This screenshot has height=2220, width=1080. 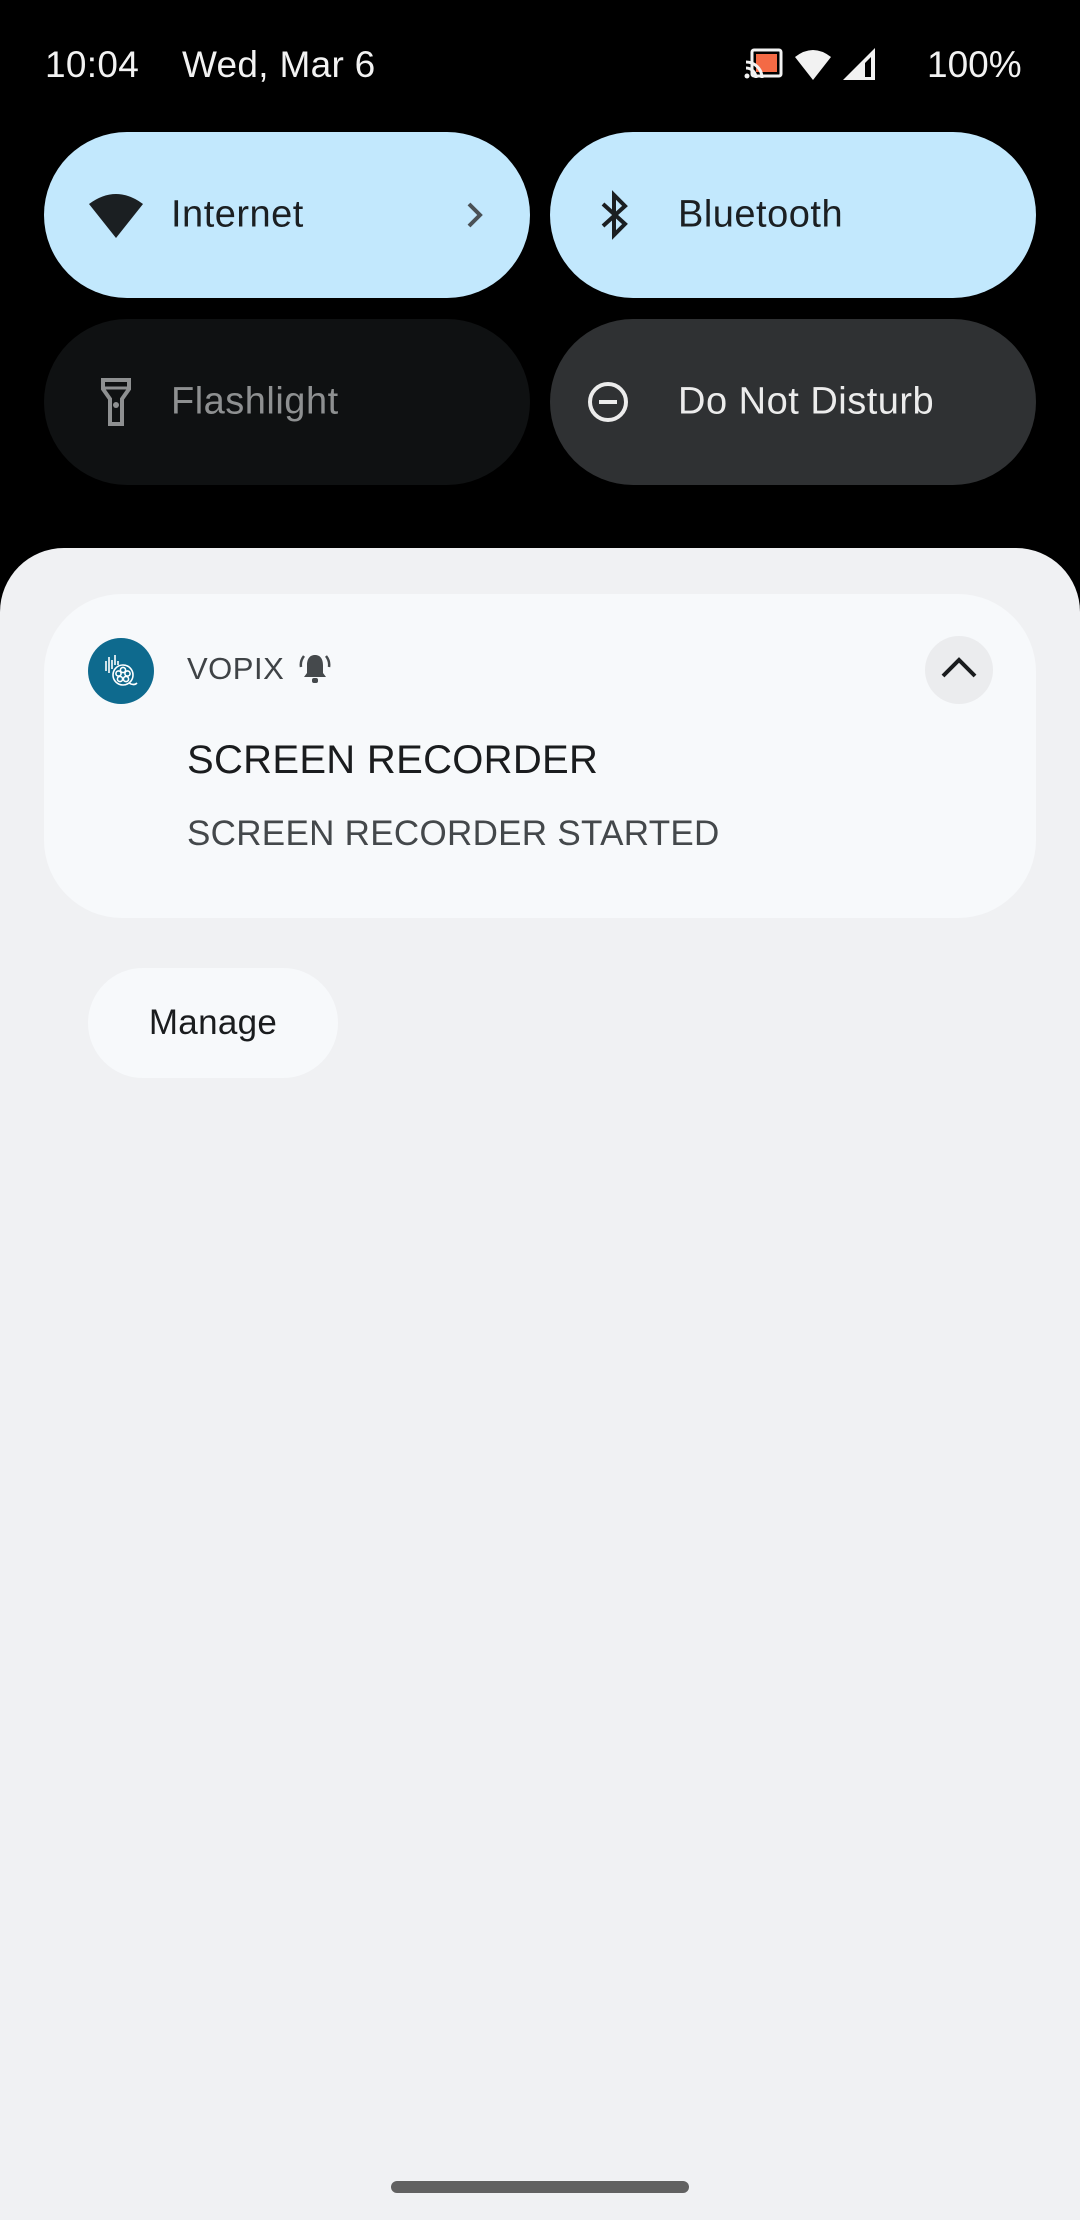 What do you see at coordinates (608, 402) in the screenshot?
I see `do-not-disturb-icon` at bounding box center [608, 402].